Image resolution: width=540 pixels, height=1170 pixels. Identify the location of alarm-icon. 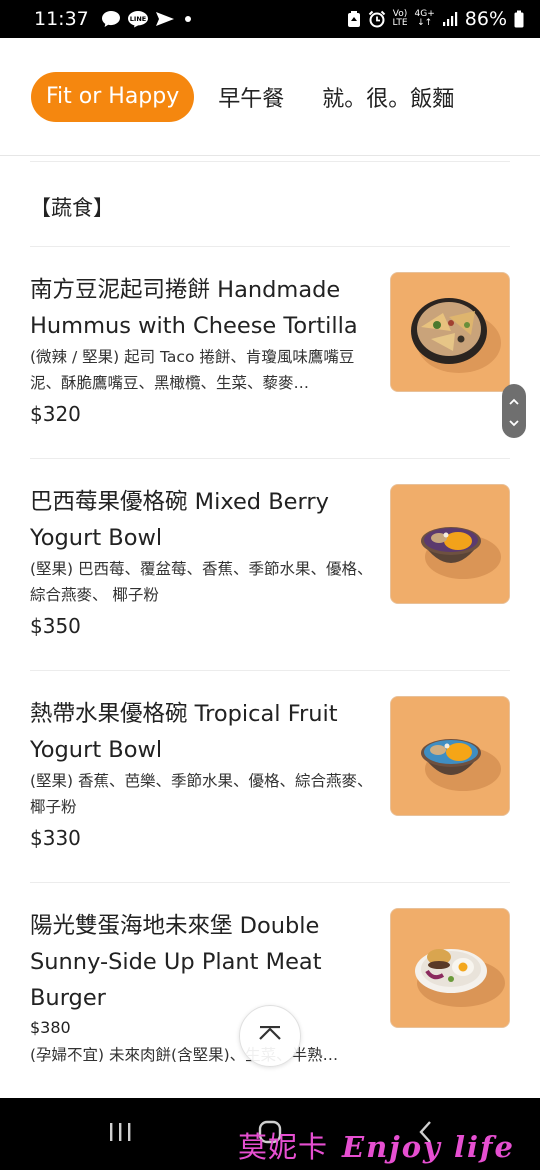
(377, 19).